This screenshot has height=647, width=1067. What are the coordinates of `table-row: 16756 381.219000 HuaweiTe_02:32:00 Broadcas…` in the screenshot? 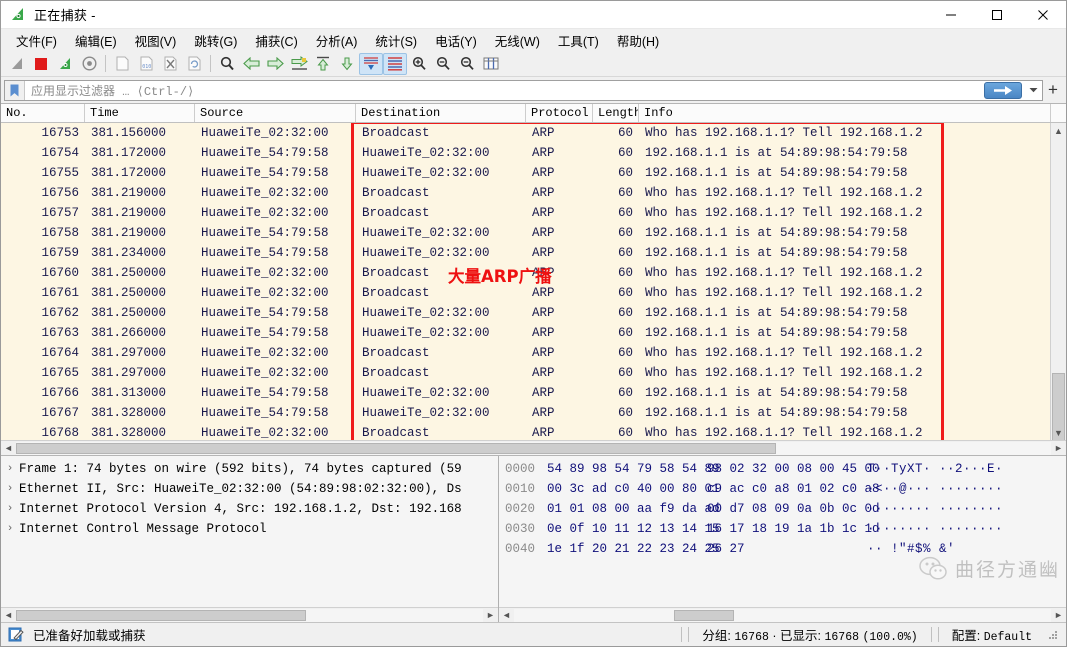 It's located at (533, 193).